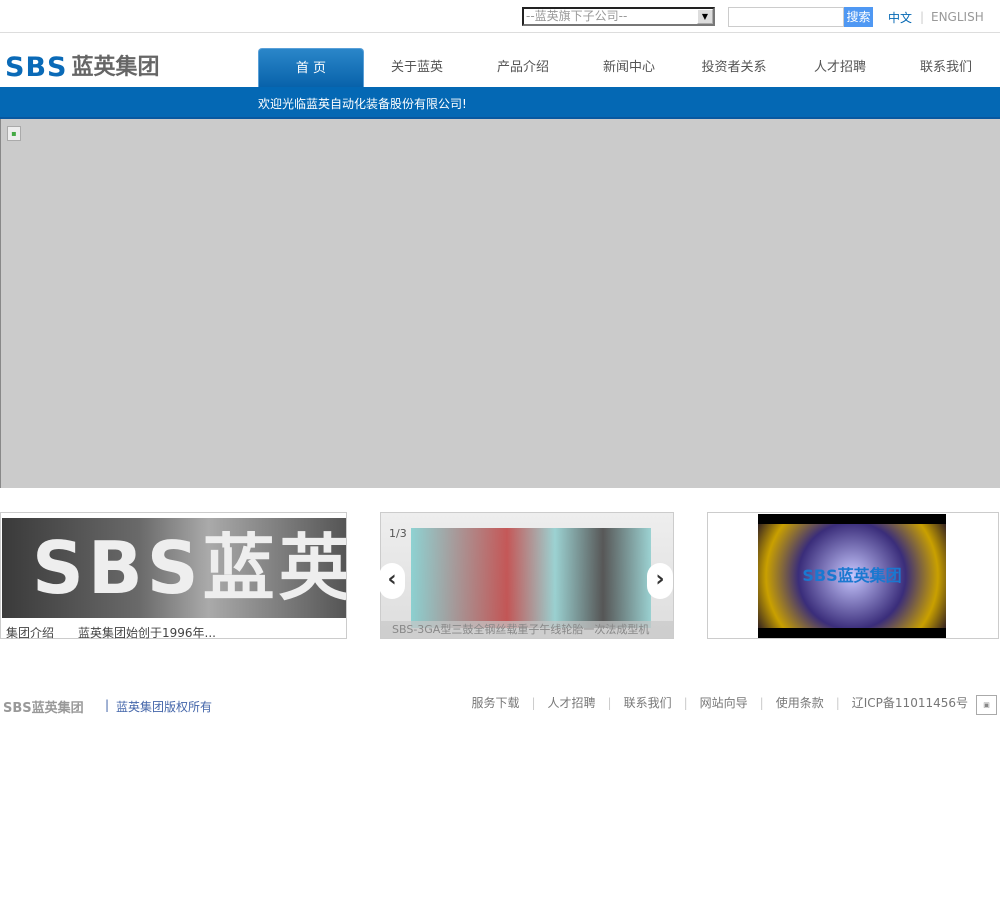  Describe the element at coordinates (398, 533) in the screenshot. I see `slide-counter: 1/3` at that location.